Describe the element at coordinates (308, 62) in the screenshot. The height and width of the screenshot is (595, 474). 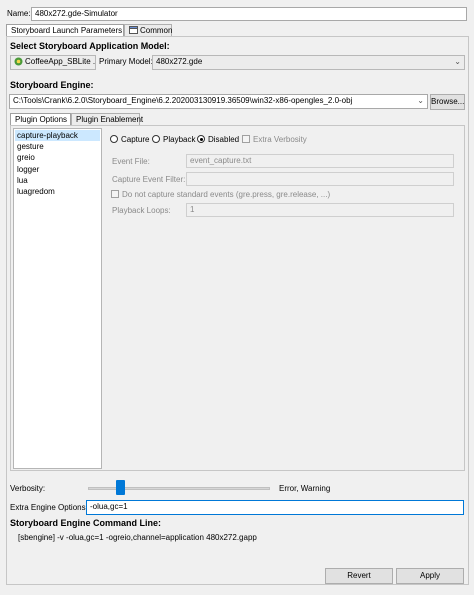
I see `primary-model-select: 480x272.gde ⌄` at that location.